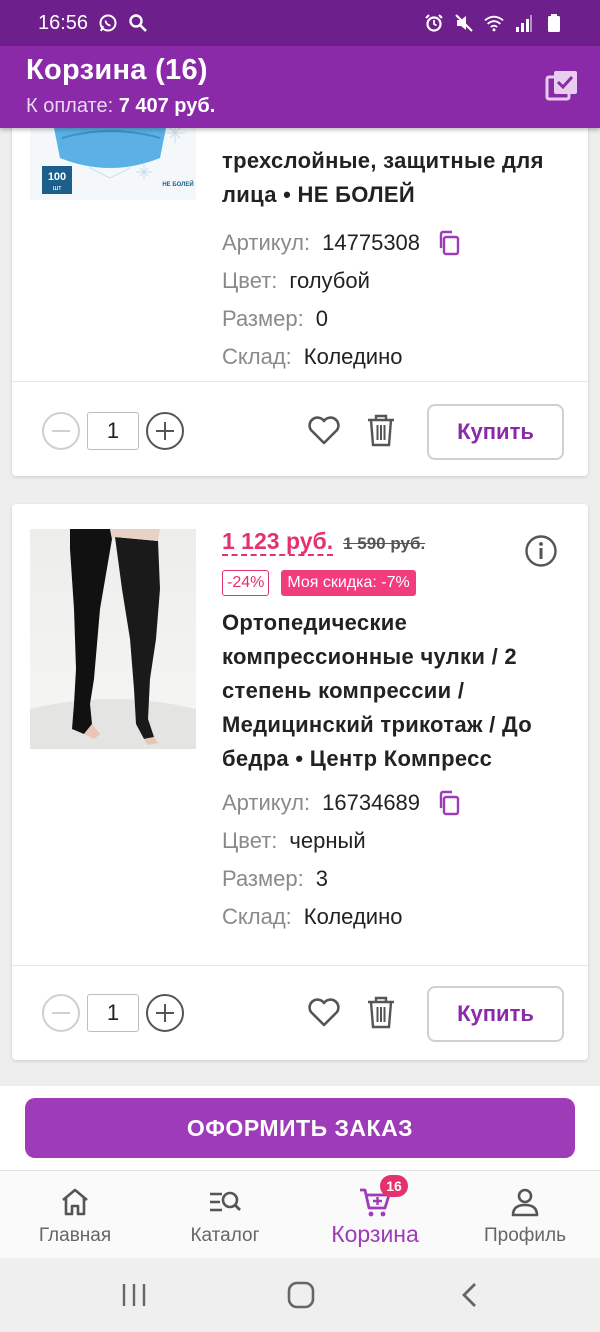  Describe the element at coordinates (329, 280) in the screenshot. I see `color-value: голубой` at that location.